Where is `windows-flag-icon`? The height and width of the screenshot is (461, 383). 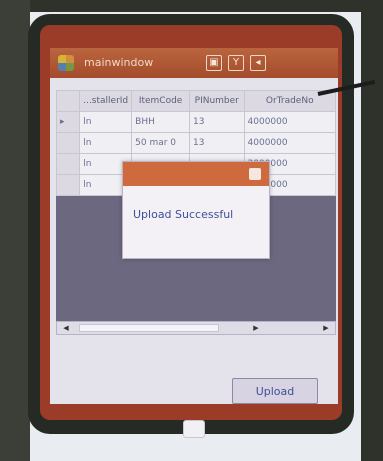 windows-flag-icon is located at coordinates (66, 63).